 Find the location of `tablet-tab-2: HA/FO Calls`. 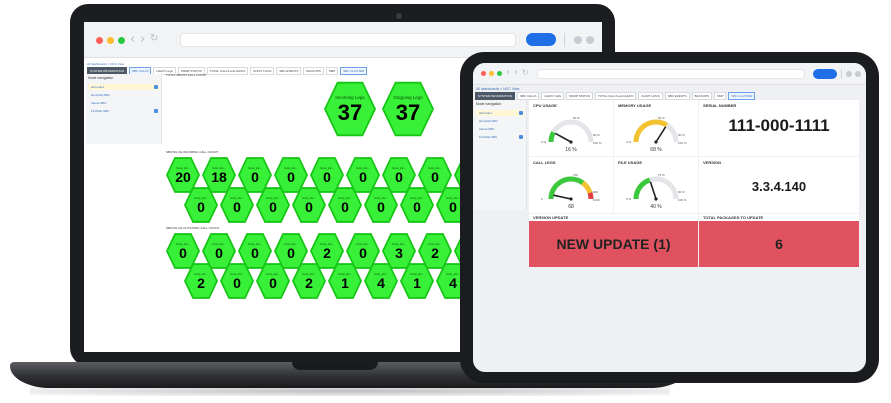

tablet-tab-2: HA/FO Calls is located at coordinates (553, 96).